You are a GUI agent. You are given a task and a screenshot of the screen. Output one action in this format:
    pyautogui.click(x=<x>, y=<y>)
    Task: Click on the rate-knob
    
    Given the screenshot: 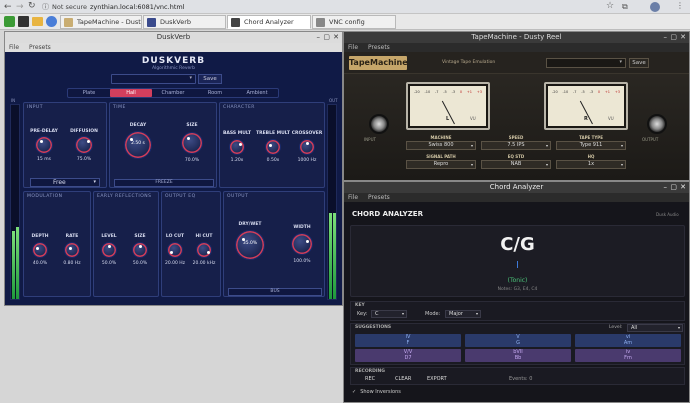 What is the action you would take?
    pyautogui.click(x=72, y=250)
    